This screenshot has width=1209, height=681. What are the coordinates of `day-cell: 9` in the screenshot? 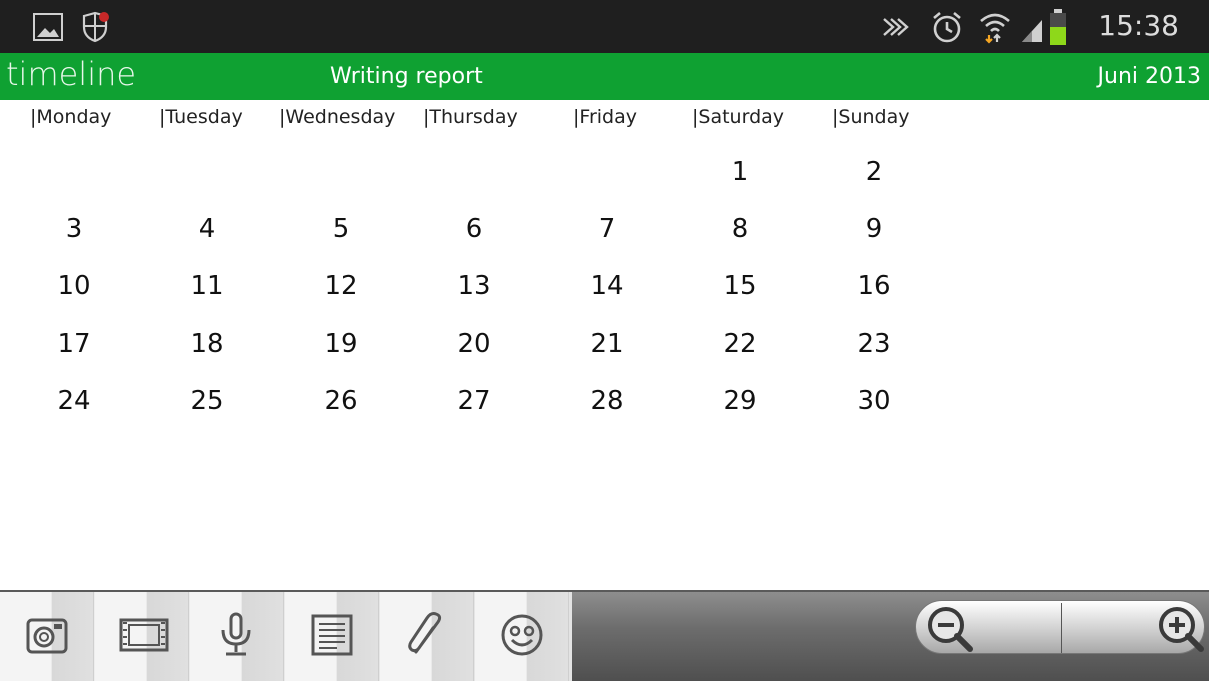 It's located at (874, 229).